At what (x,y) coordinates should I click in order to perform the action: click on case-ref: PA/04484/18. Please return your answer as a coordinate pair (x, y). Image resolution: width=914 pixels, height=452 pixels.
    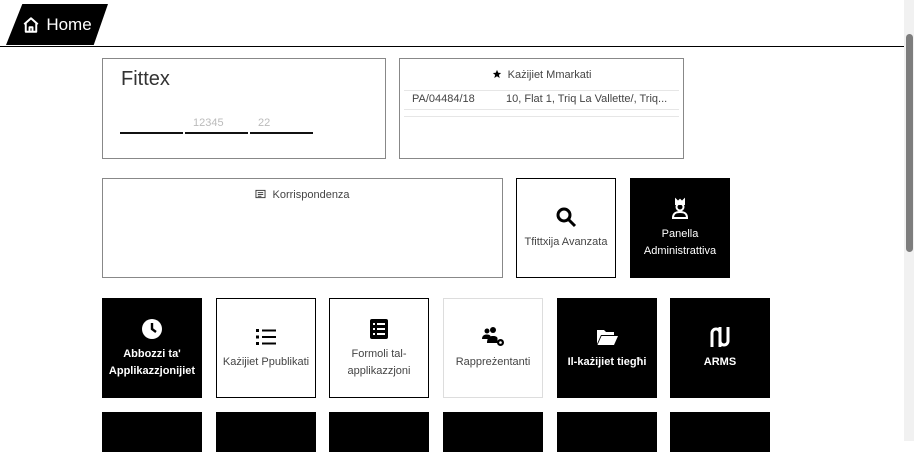
    Looking at the image, I should click on (443, 99).